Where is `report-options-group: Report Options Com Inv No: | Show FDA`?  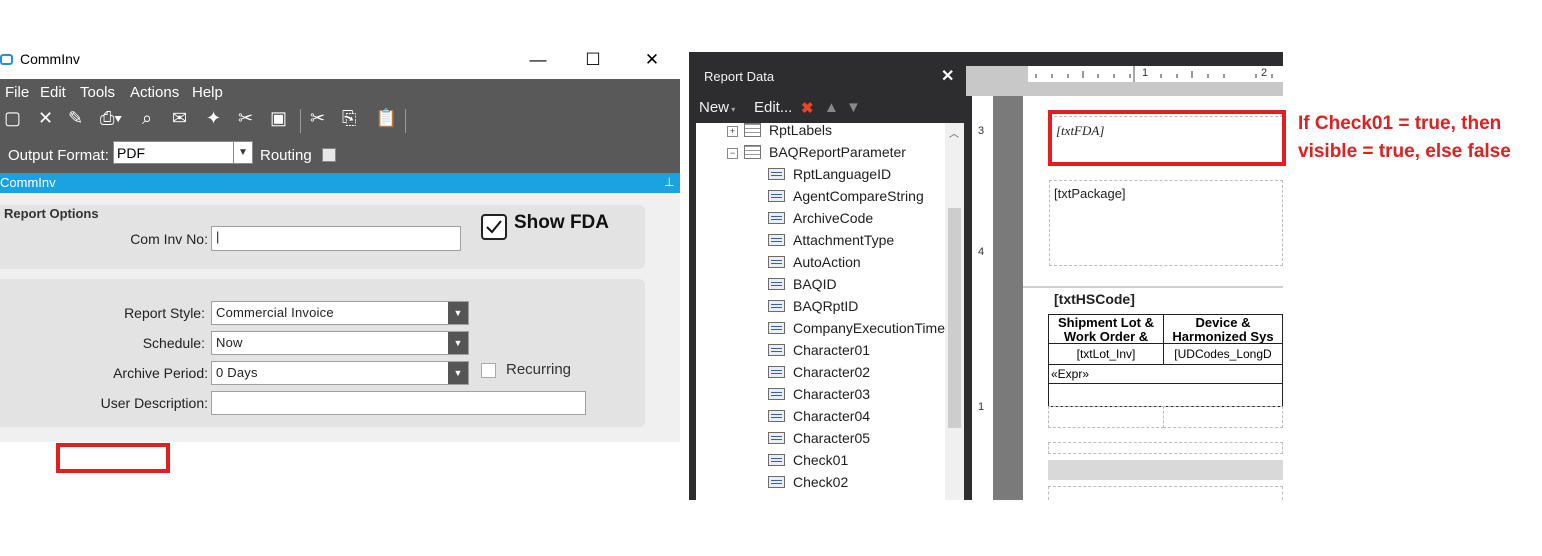
report-options-group: Report Options Com Inv No: | Show FDA is located at coordinates (322, 237).